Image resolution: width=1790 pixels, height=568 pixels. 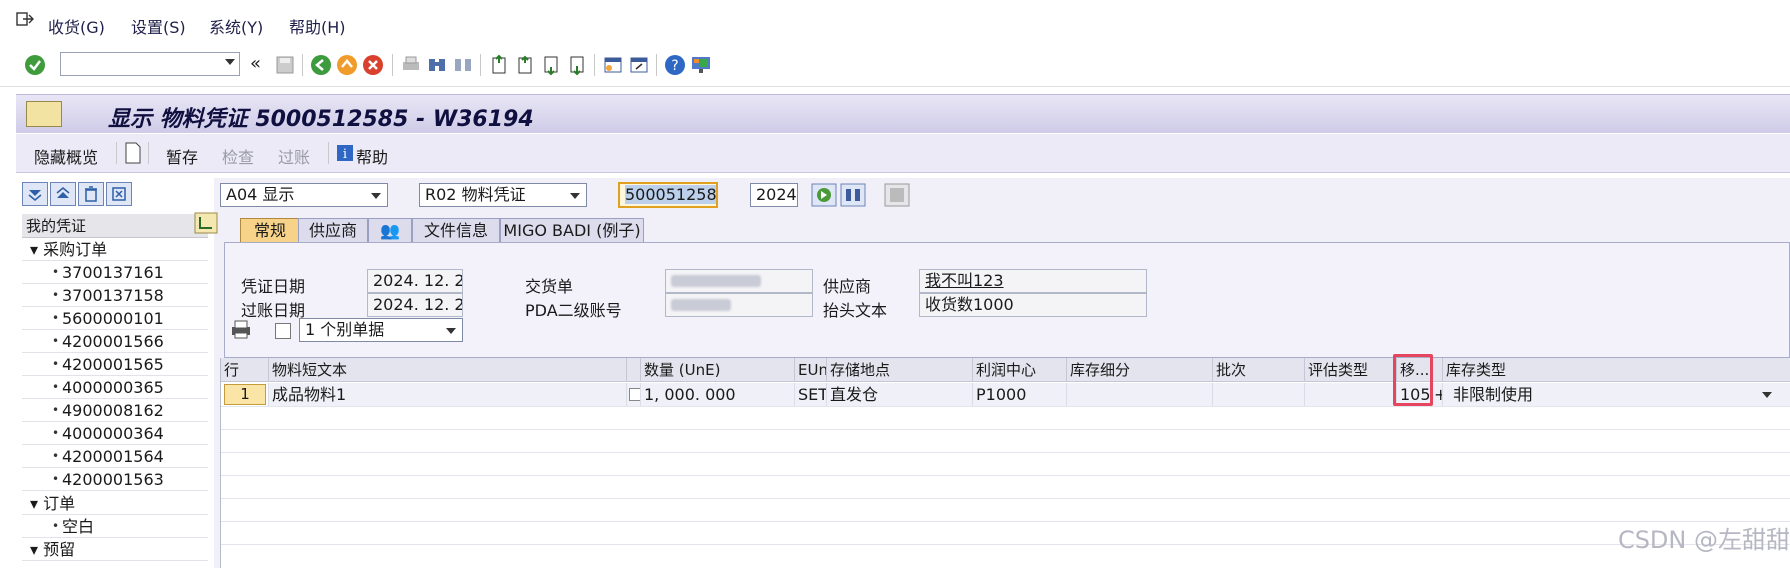 What do you see at coordinates (668, 195) in the screenshot?
I see `document-number-input: 5000512585` at bounding box center [668, 195].